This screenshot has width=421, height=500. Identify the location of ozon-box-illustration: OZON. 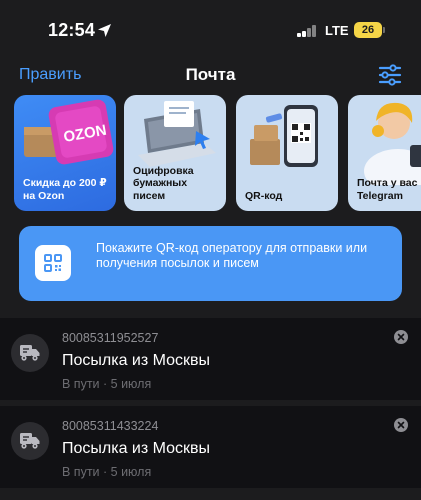
(69, 132).